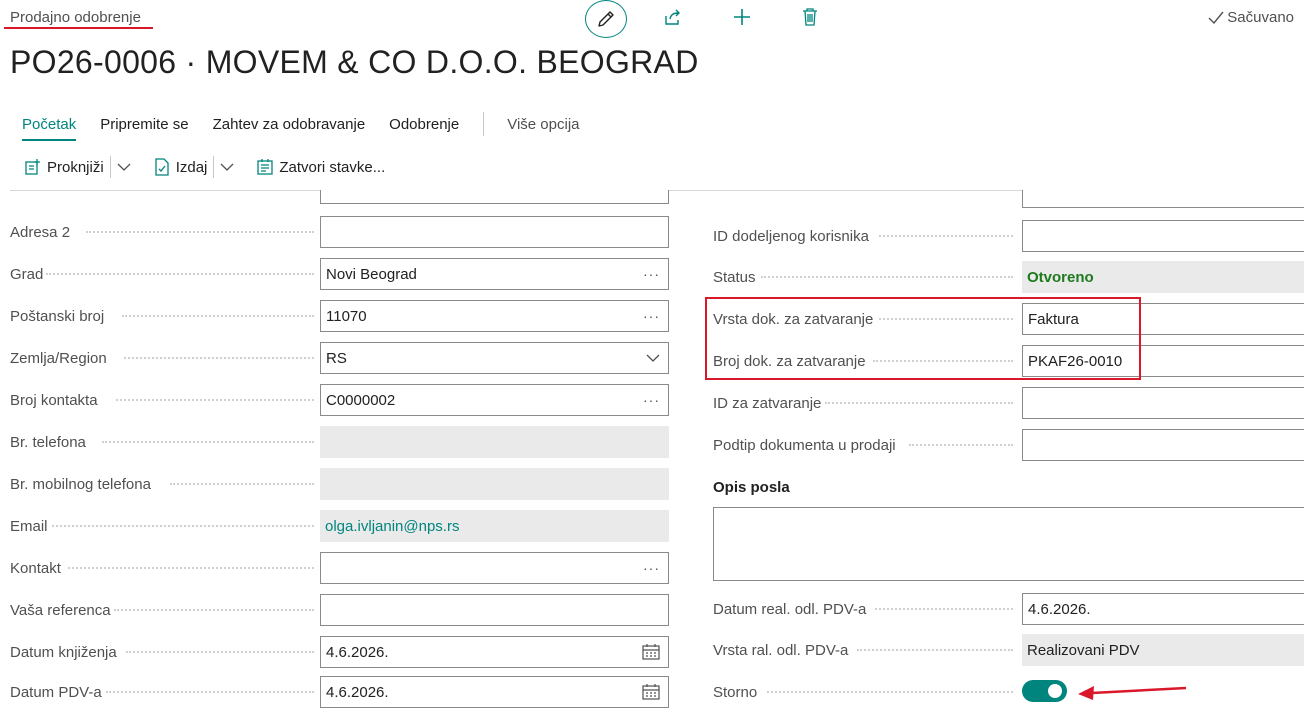 Image resolution: width=1304 pixels, height=714 pixels. I want to click on vasa-referenca-input, so click(494, 610).